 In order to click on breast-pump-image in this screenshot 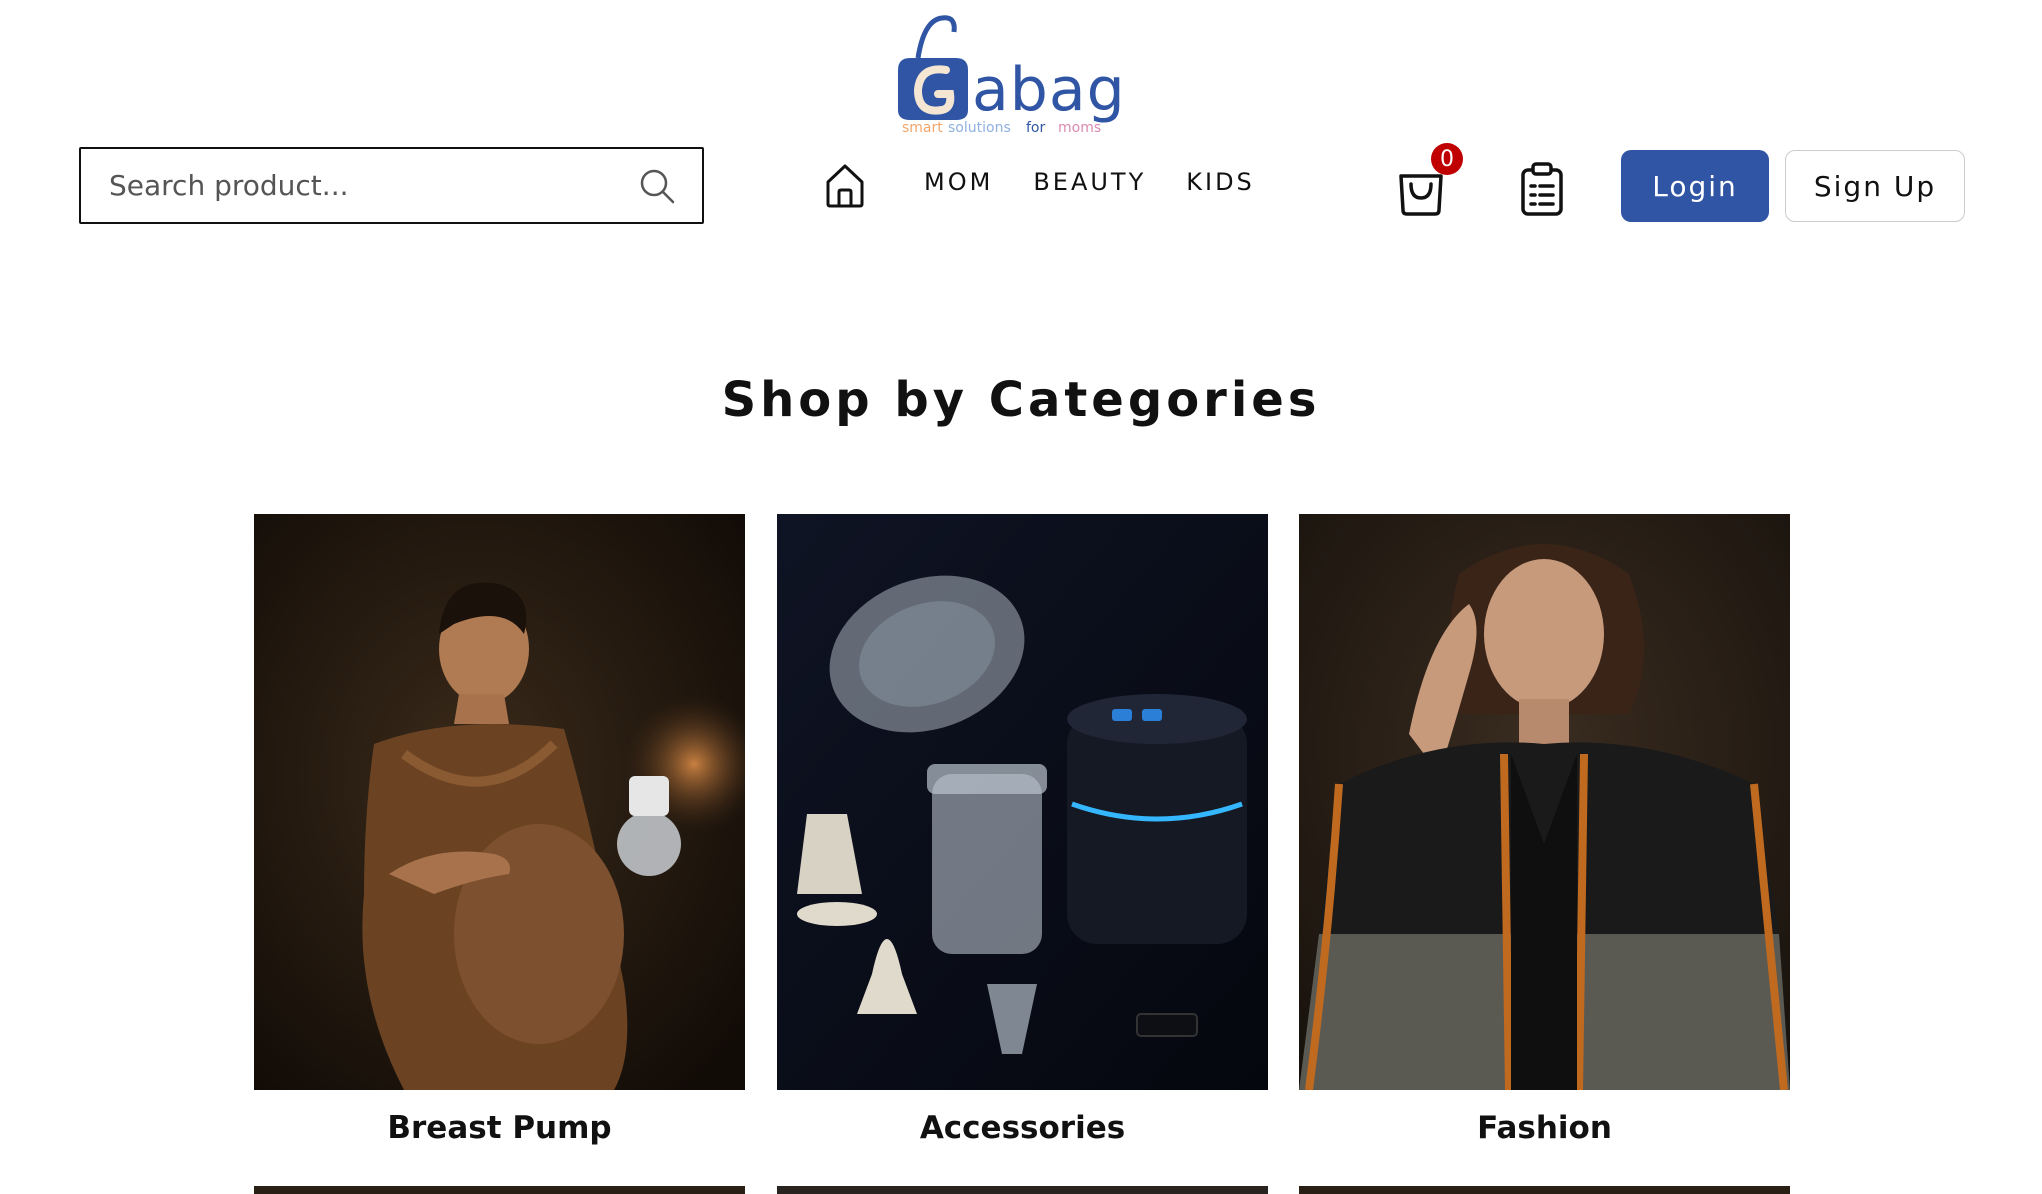, I will do `click(499, 802)`.